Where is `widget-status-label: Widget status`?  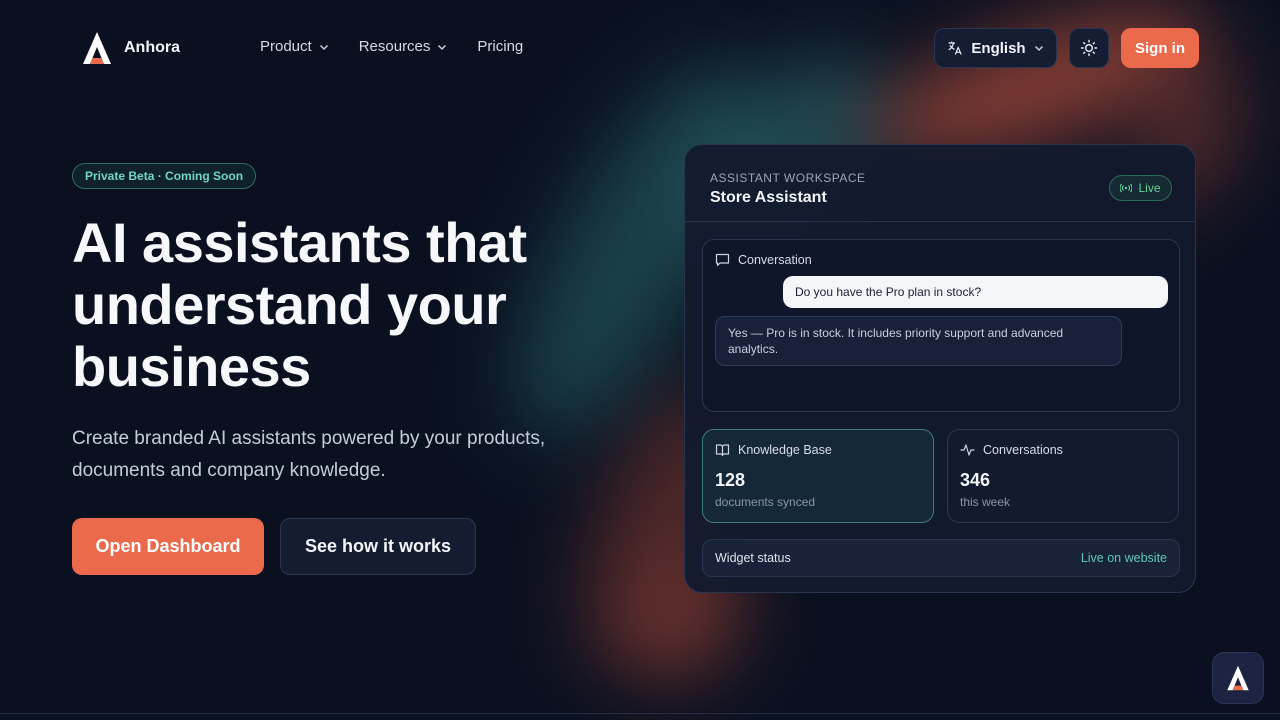 widget-status-label: Widget status is located at coordinates (753, 558).